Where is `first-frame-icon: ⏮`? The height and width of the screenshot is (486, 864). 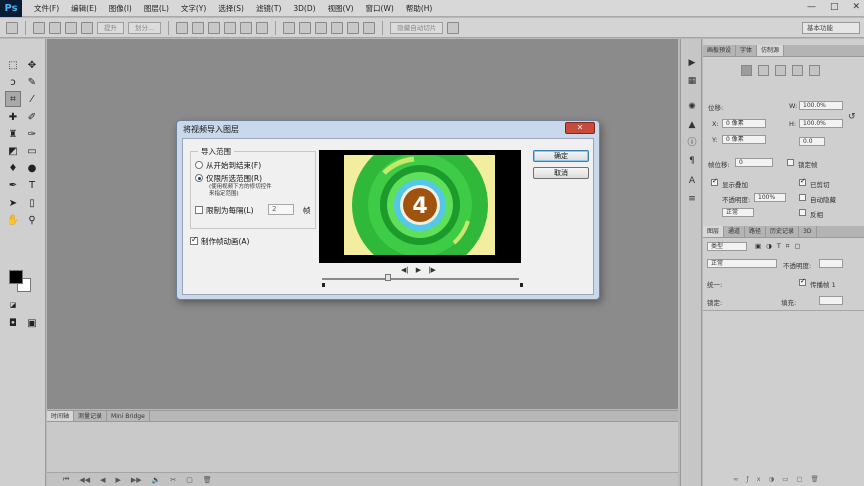
first-frame-icon: ⏮ is located at coordinates (66, 479).